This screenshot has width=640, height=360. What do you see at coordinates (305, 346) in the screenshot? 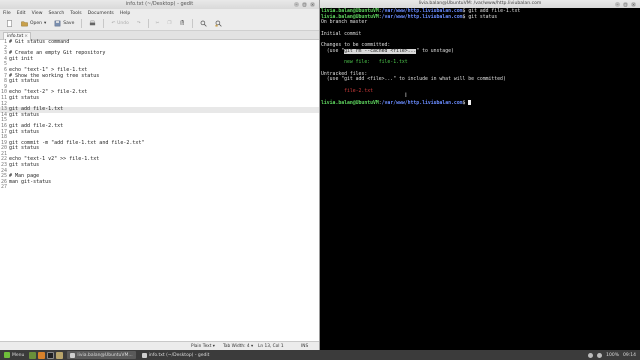
I see `insert-mode: INS` at bounding box center [305, 346].